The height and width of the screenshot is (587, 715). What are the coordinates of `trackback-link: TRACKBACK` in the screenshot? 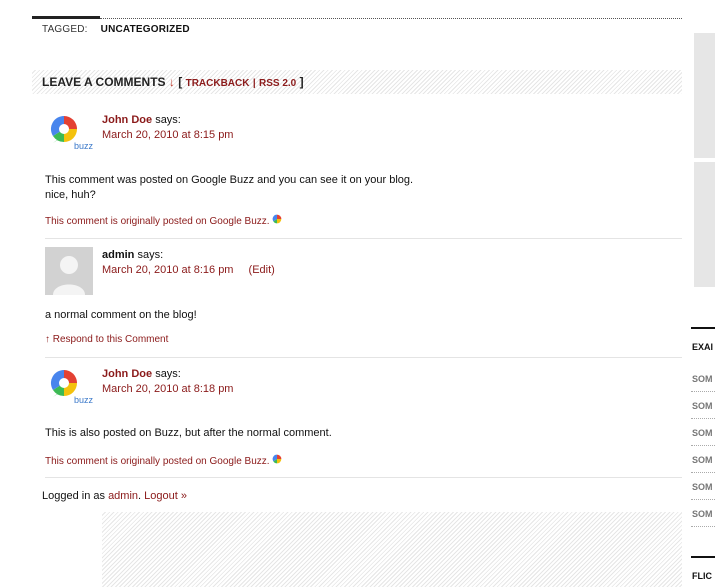 It's located at (218, 83).